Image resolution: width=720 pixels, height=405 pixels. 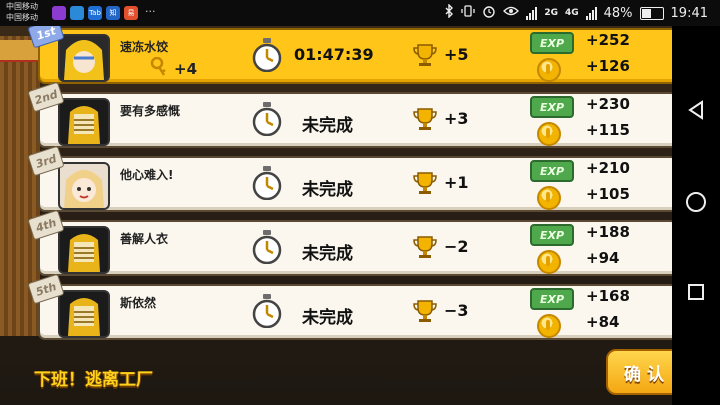 What do you see at coordinates (22, 17) in the screenshot?
I see `carrier-2: 中国移动` at bounding box center [22, 17].